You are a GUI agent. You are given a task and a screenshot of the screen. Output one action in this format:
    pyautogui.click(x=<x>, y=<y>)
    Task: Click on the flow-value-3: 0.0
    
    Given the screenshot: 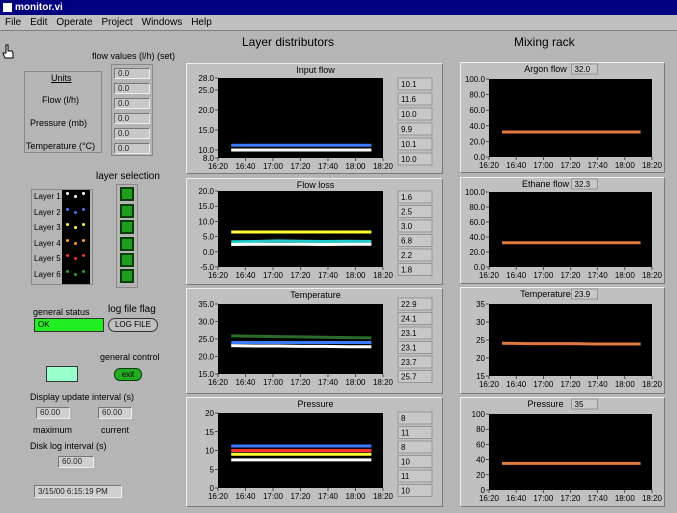 What is the action you would take?
    pyautogui.click(x=132, y=103)
    